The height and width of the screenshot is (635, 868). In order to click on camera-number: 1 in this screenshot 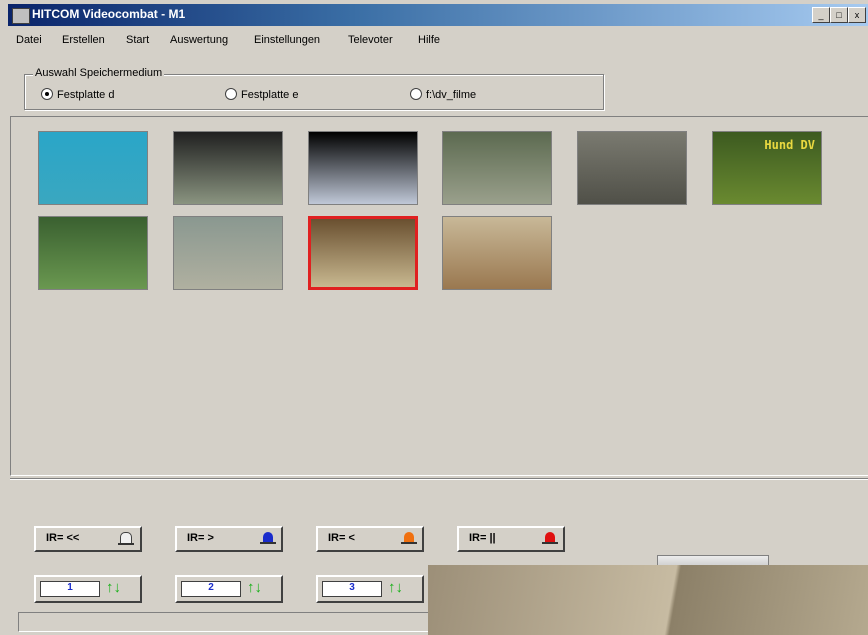, I will do `click(70, 589)`.